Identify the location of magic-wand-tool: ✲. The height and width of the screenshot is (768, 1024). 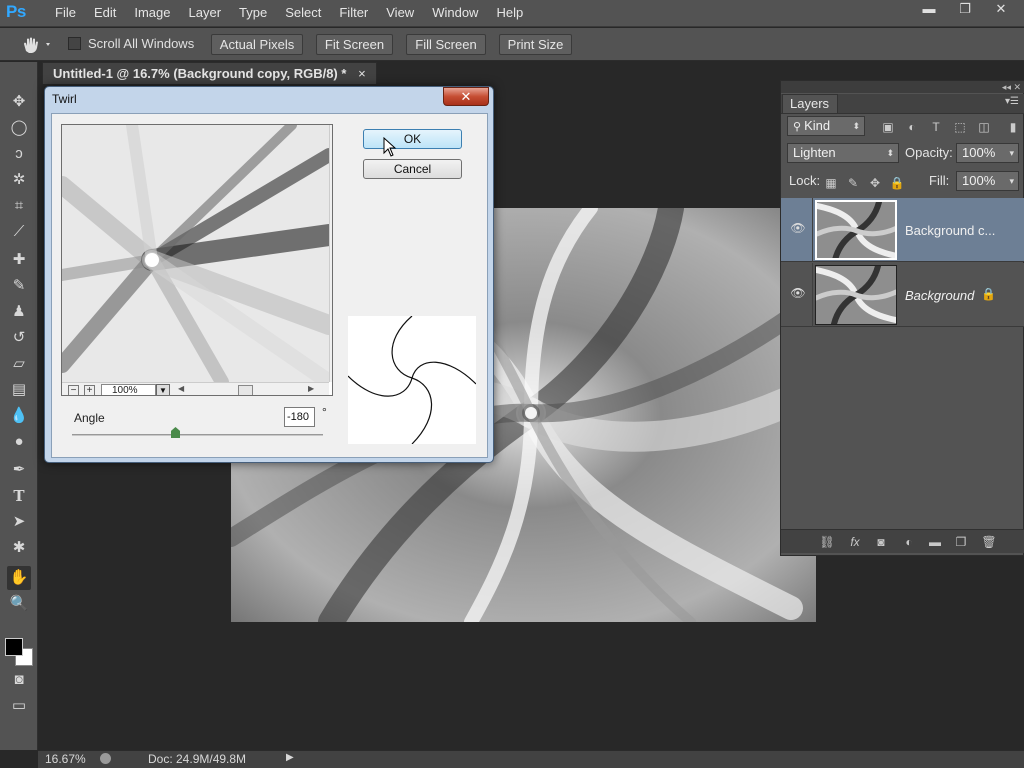
(19, 180).